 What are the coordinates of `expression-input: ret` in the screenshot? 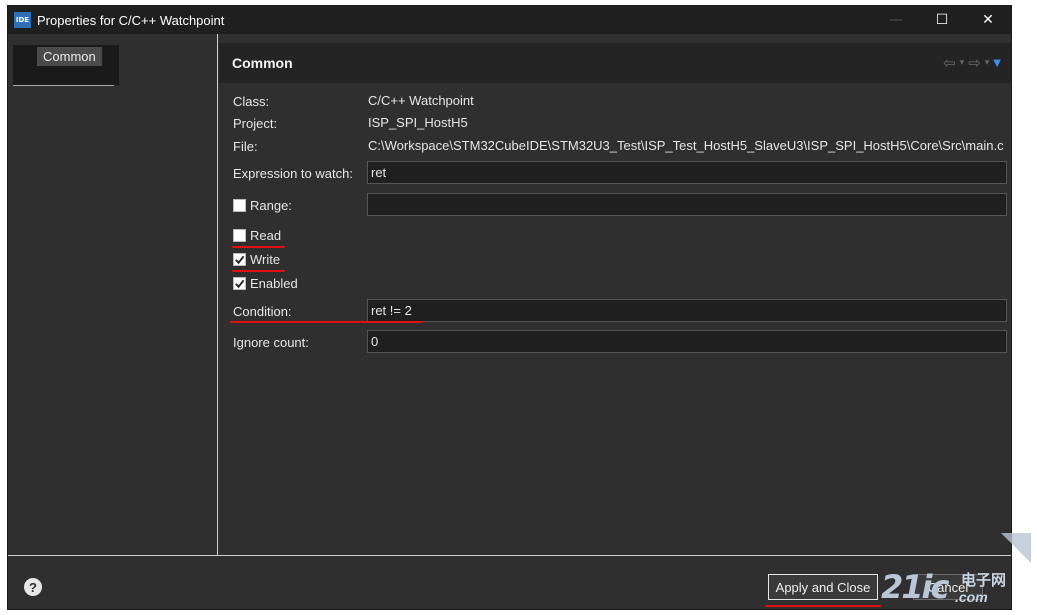 It's located at (687, 172).